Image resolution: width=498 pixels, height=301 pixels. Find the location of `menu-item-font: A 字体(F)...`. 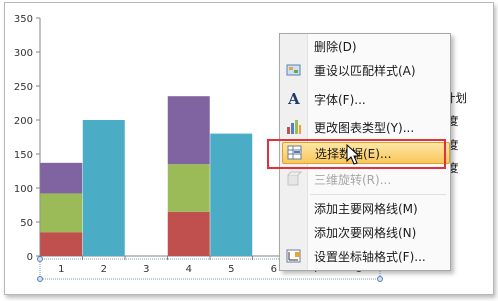

menu-item-font: A 字体(F)... is located at coordinates (365, 99).